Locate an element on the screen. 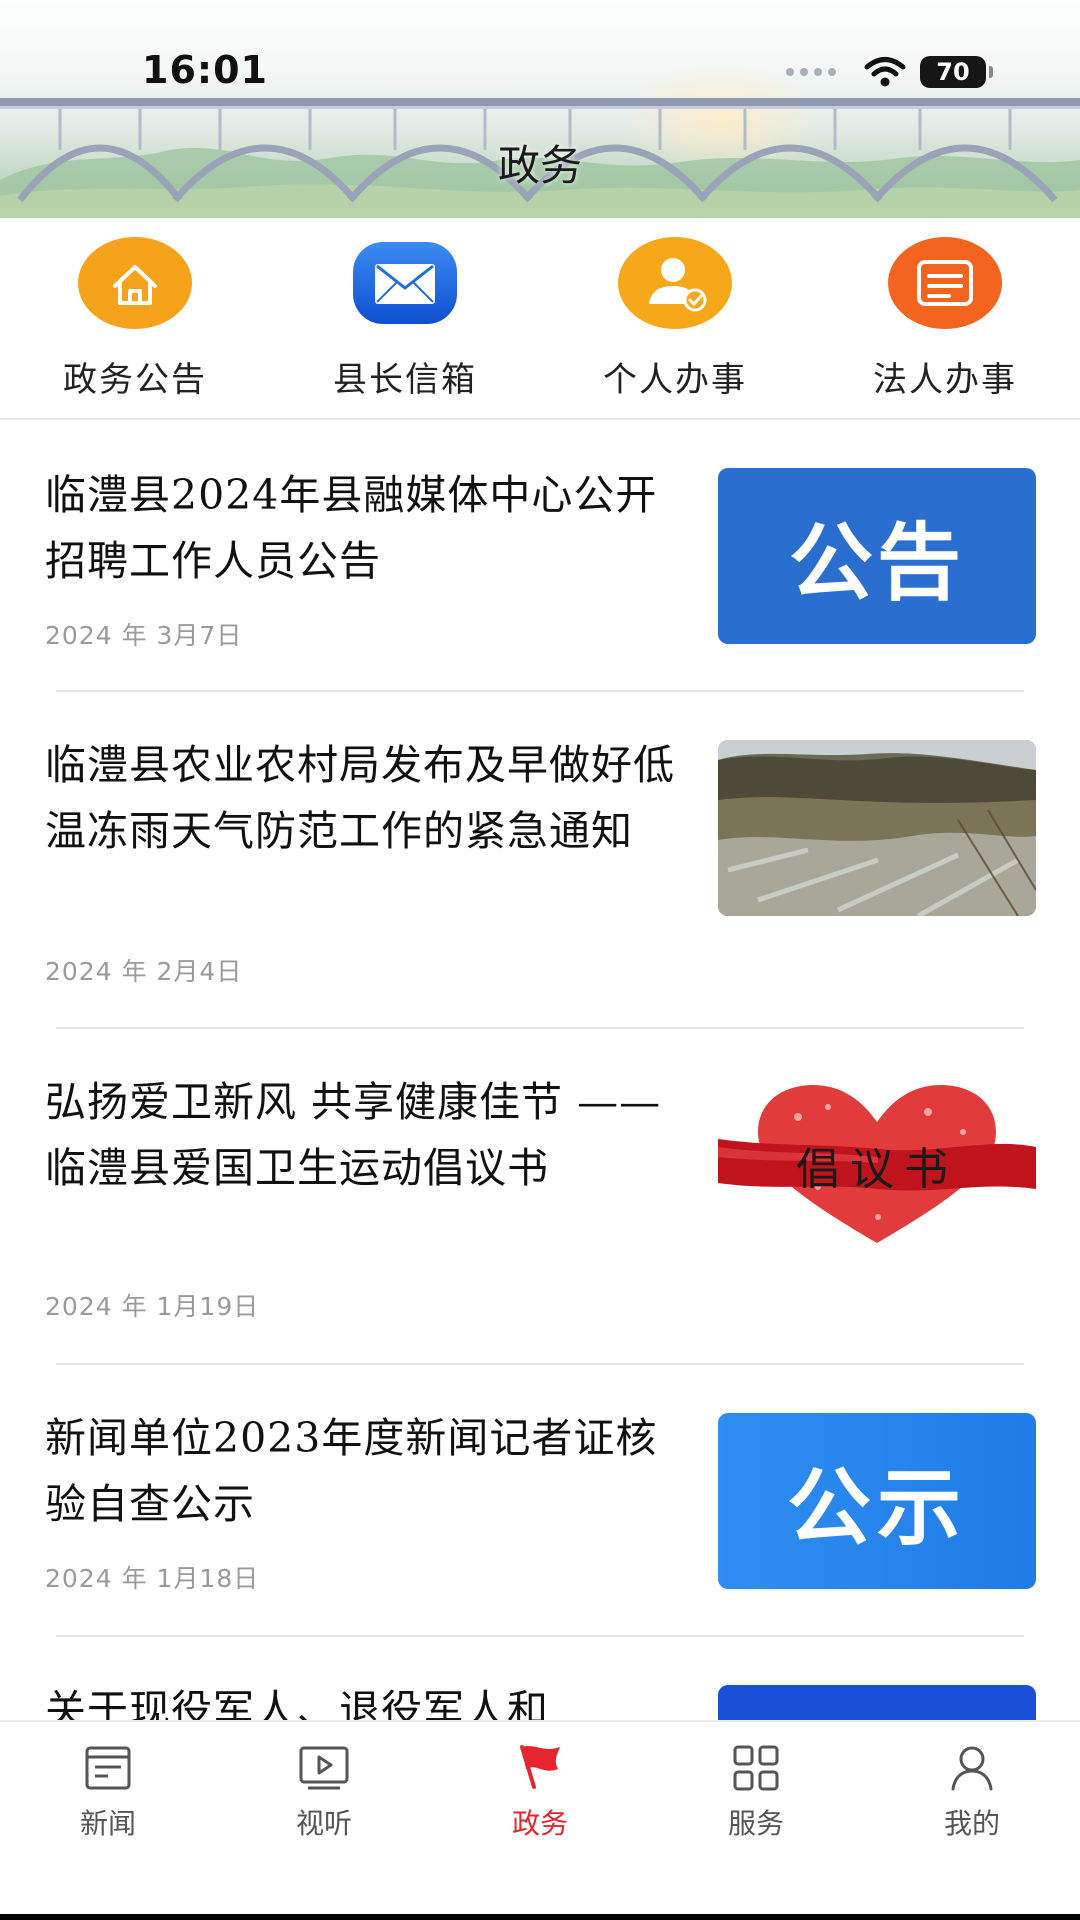 This screenshot has height=1920, width=1080. news-thumbnail-publicity: 公示 is located at coordinates (877, 1501).